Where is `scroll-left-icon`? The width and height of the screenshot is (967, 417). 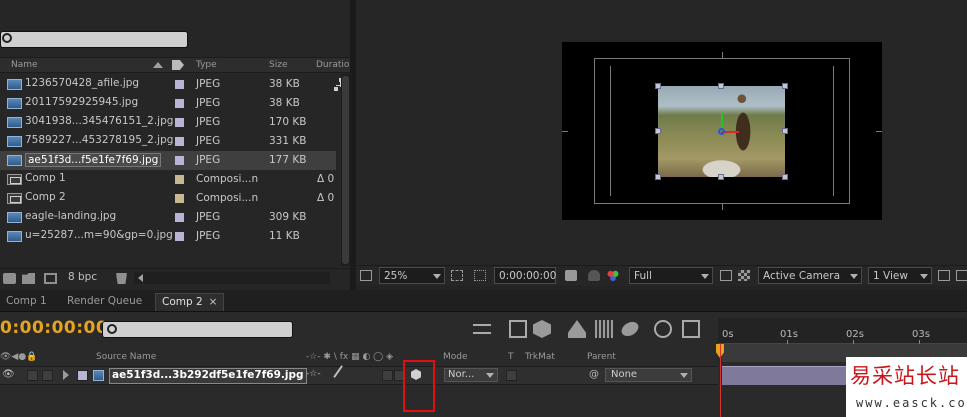 scroll-left-icon is located at coordinates (140, 278).